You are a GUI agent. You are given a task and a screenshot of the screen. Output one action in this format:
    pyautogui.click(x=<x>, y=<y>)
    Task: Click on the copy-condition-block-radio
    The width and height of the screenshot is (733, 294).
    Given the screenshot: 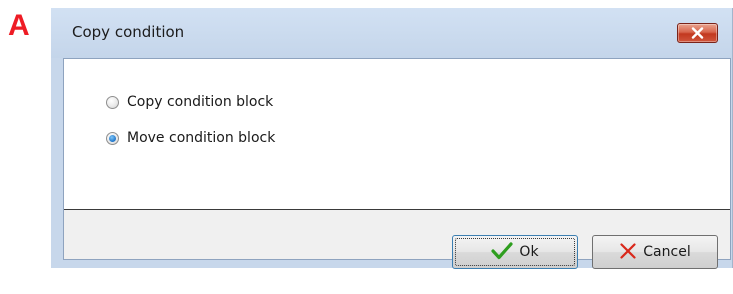 What is the action you would take?
    pyautogui.click(x=112, y=102)
    